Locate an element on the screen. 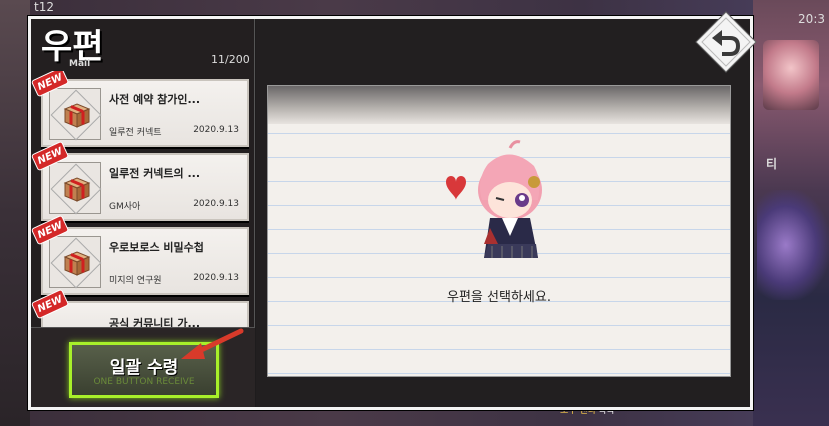 This screenshot has width=829, height=426. mascot-character is located at coordinates (494, 199).